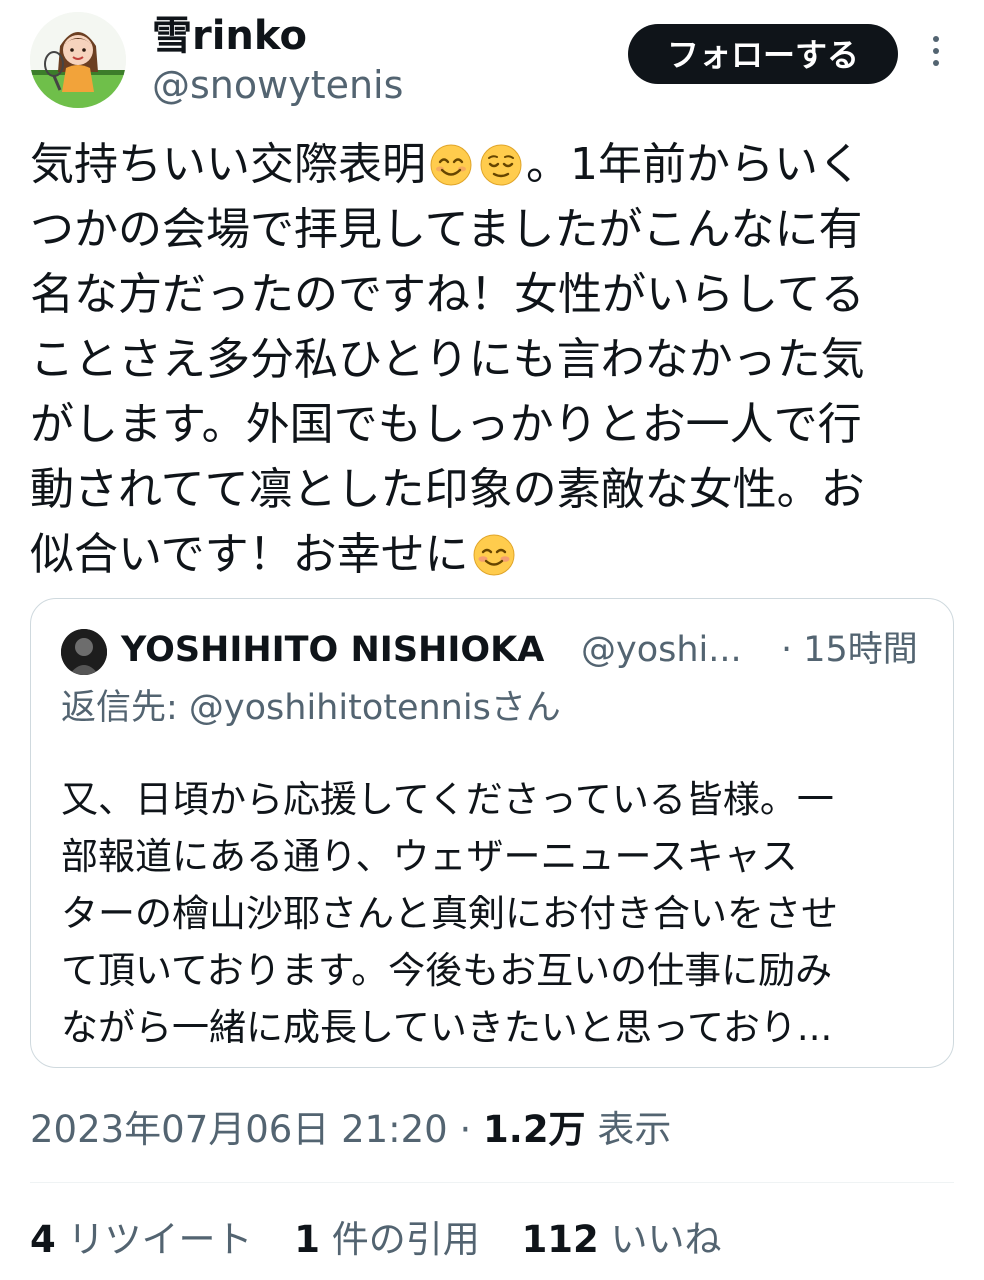  Describe the element at coordinates (534, 1129) in the screenshot. I see `views-count: 1.2万` at that location.